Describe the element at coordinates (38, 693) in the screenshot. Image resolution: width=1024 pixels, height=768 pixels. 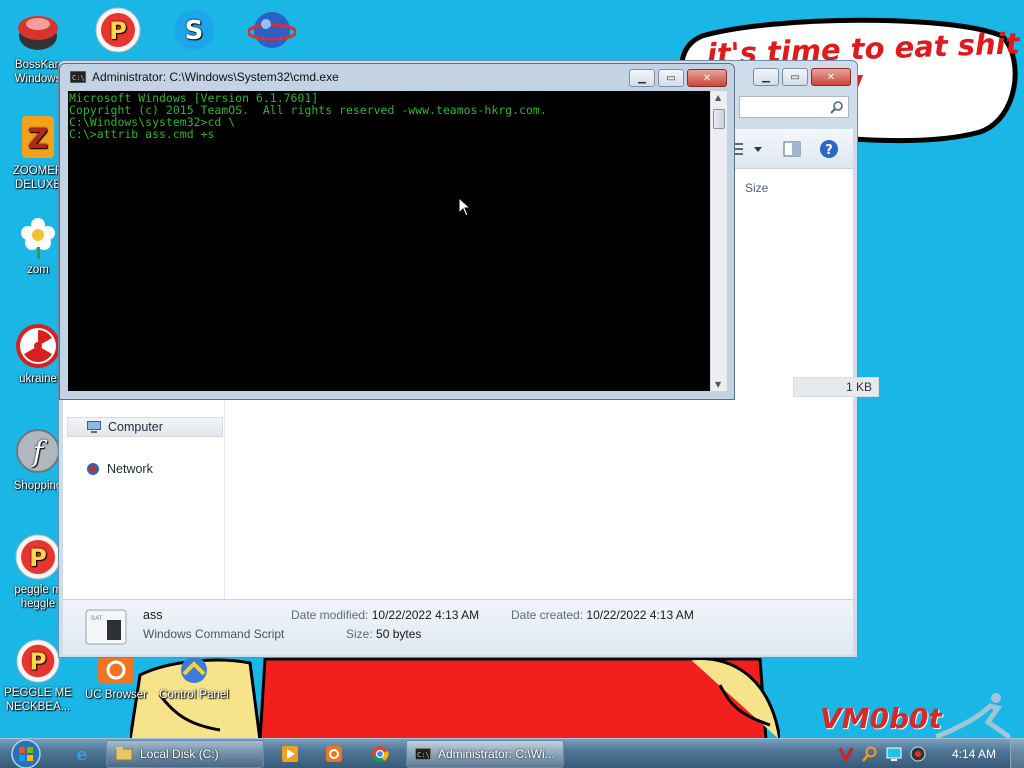
I see `desktop-icon-label: PEGGLE ME` at that location.